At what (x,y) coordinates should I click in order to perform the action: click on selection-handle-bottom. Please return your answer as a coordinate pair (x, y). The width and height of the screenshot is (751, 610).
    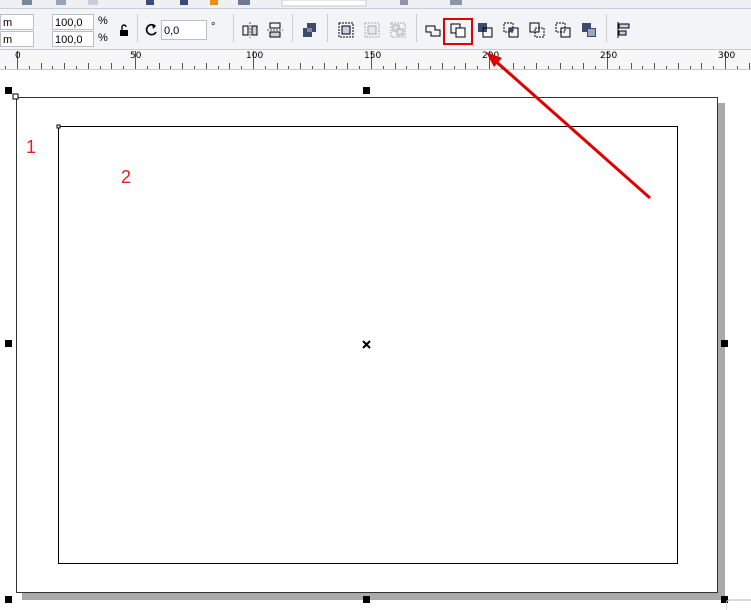
    Looking at the image, I should click on (366, 599).